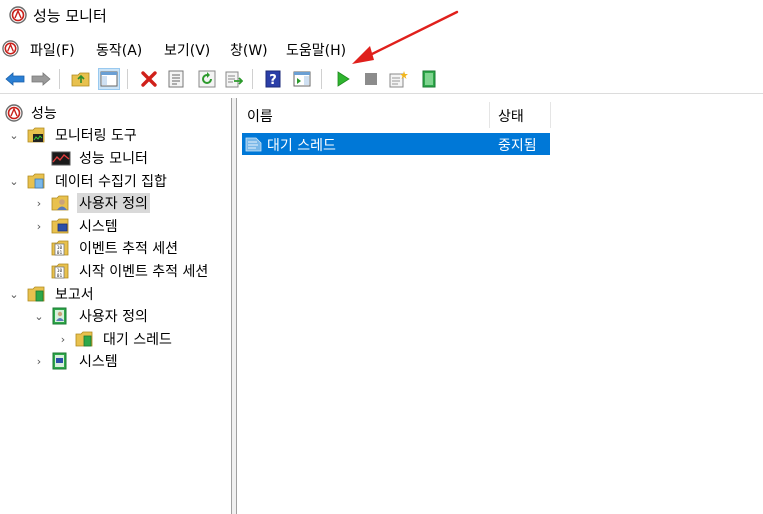  I want to click on start-icon, so click(343, 79).